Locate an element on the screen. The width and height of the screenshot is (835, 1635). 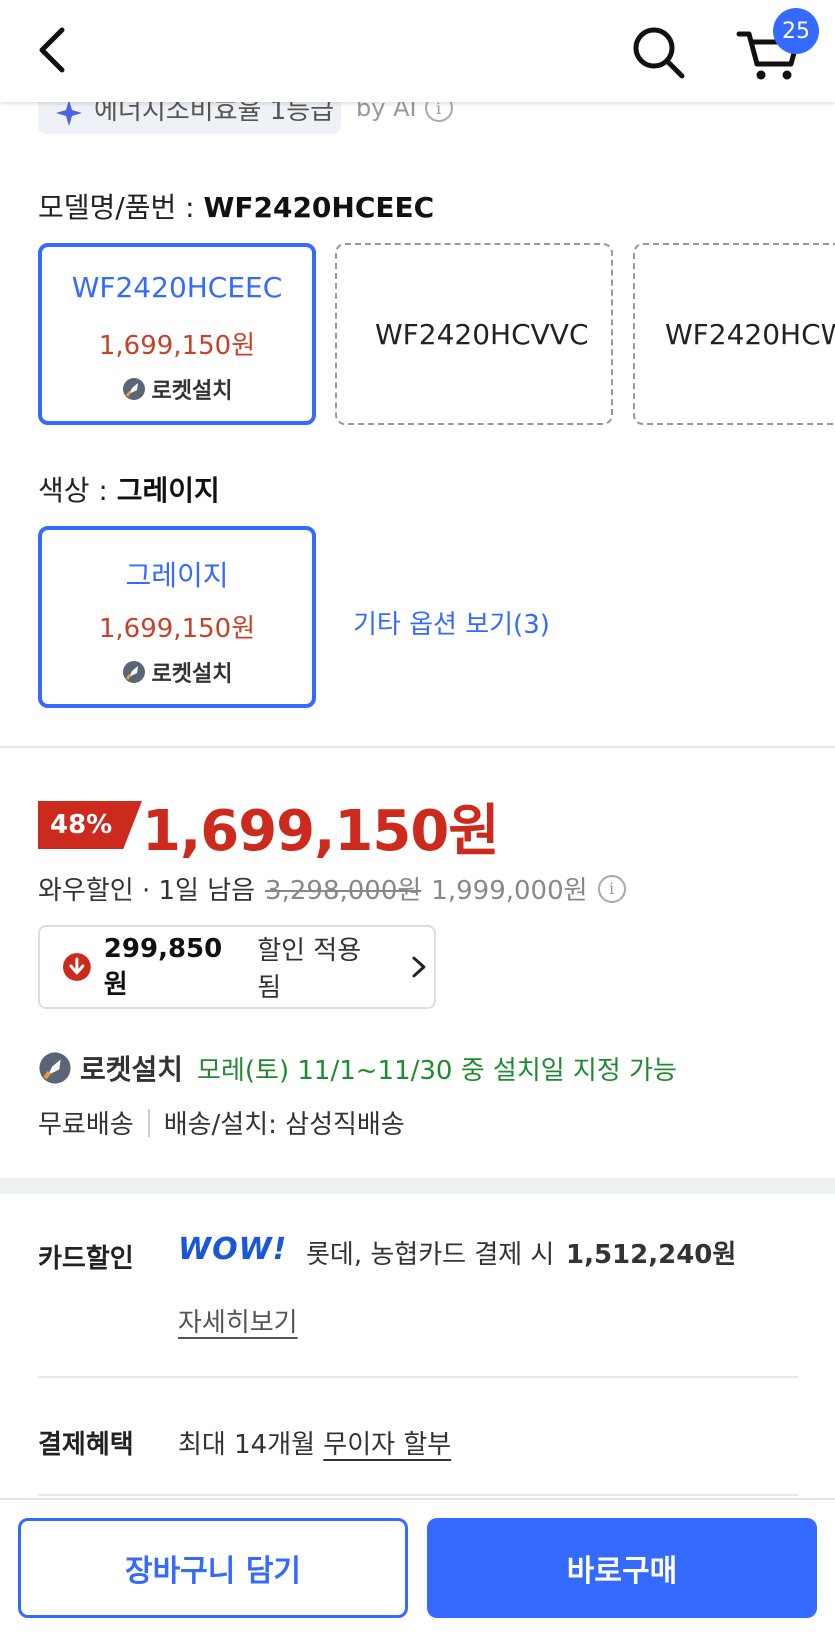
interest-free-link: 무이자 할부 is located at coordinates (387, 1445).